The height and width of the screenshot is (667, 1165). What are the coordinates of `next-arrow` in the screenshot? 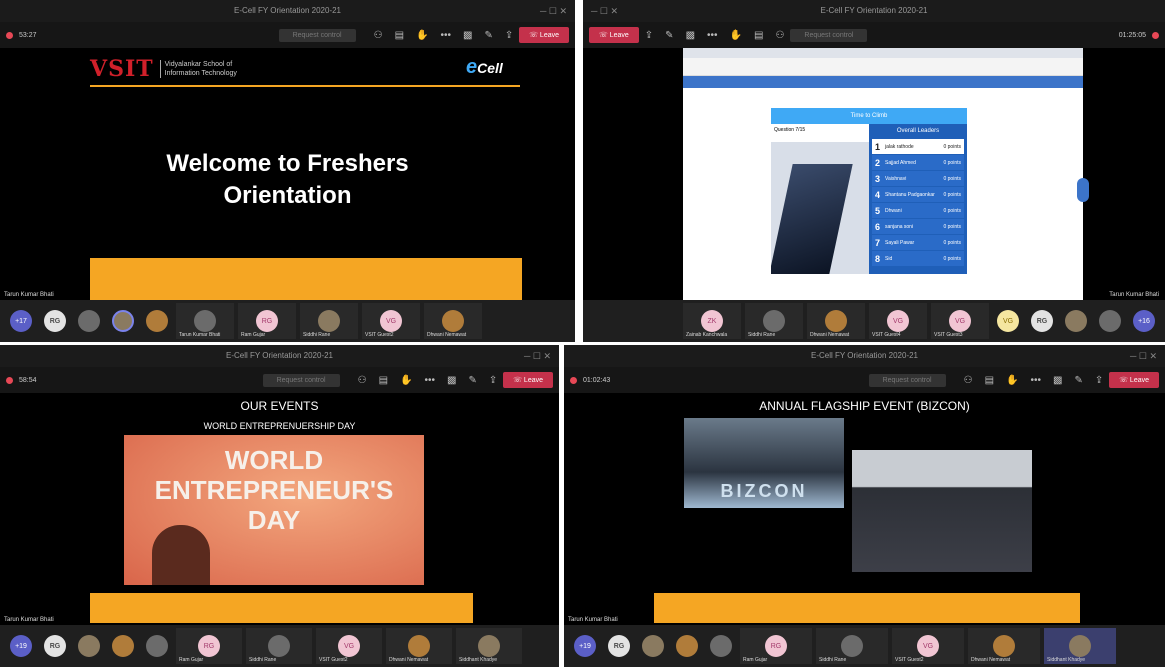 It's located at (1083, 190).